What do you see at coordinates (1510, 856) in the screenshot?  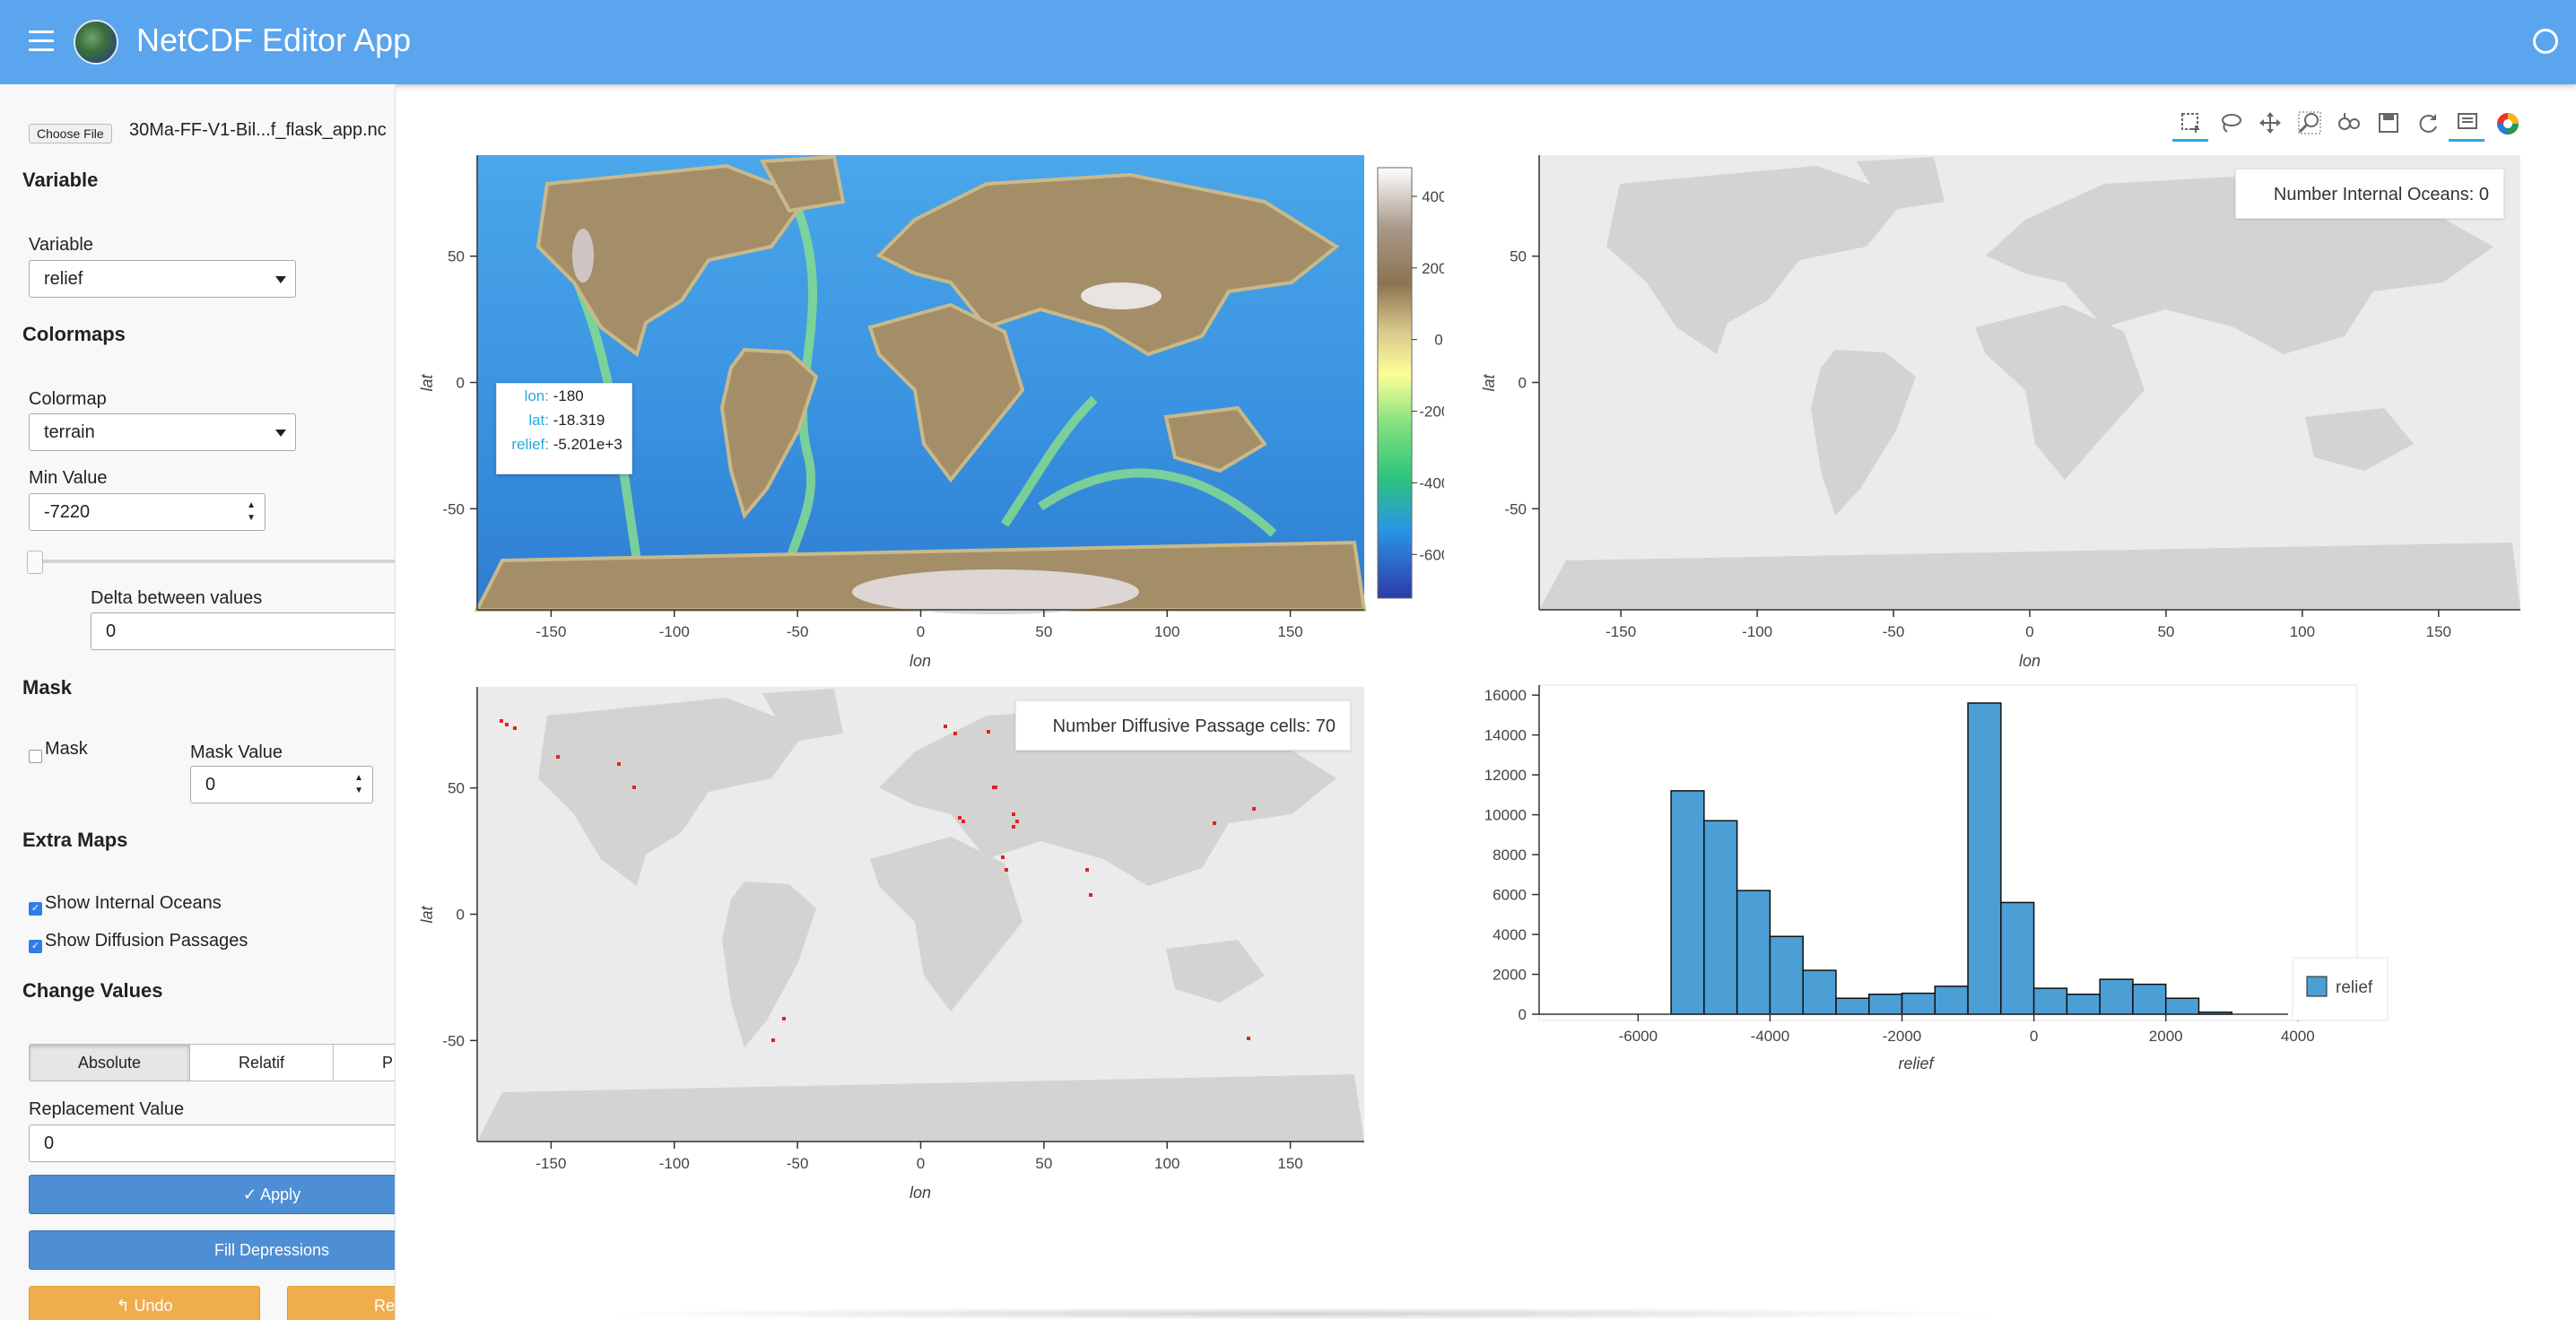 I see `histogram-ytick-label: 8000` at bounding box center [1510, 856].